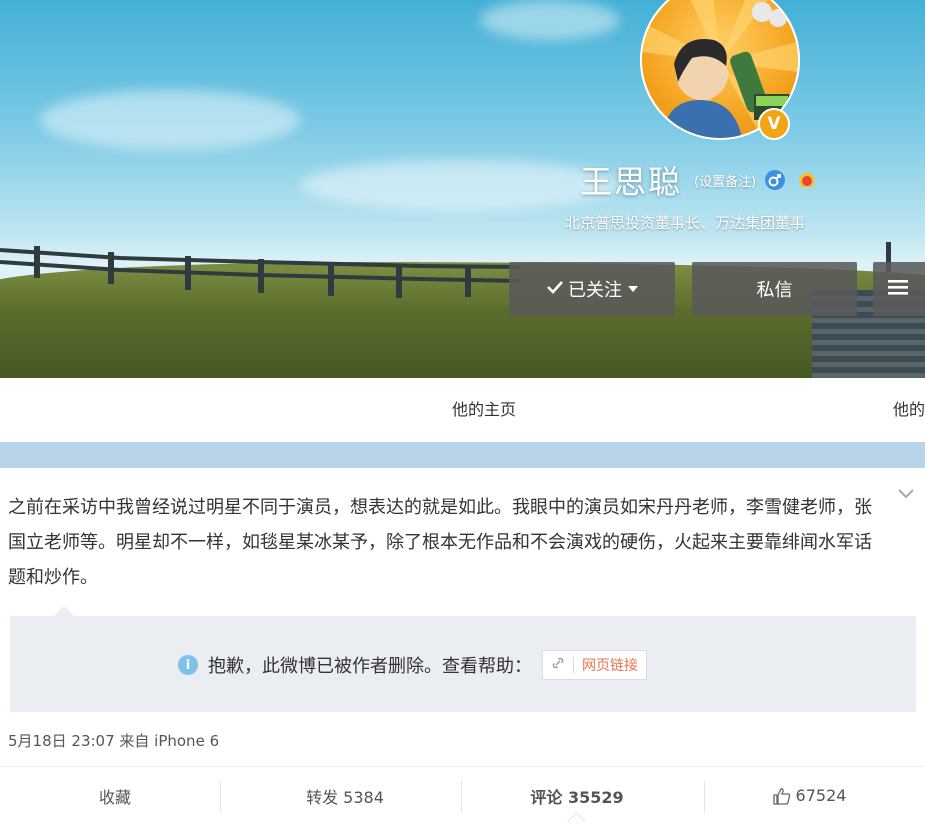 This screenshot has width=925, height=831. I want to click on deleted-repost-box: i 抱歉，此微博已被作者删除。查看帮助： 网页链接, so click(463, 659).